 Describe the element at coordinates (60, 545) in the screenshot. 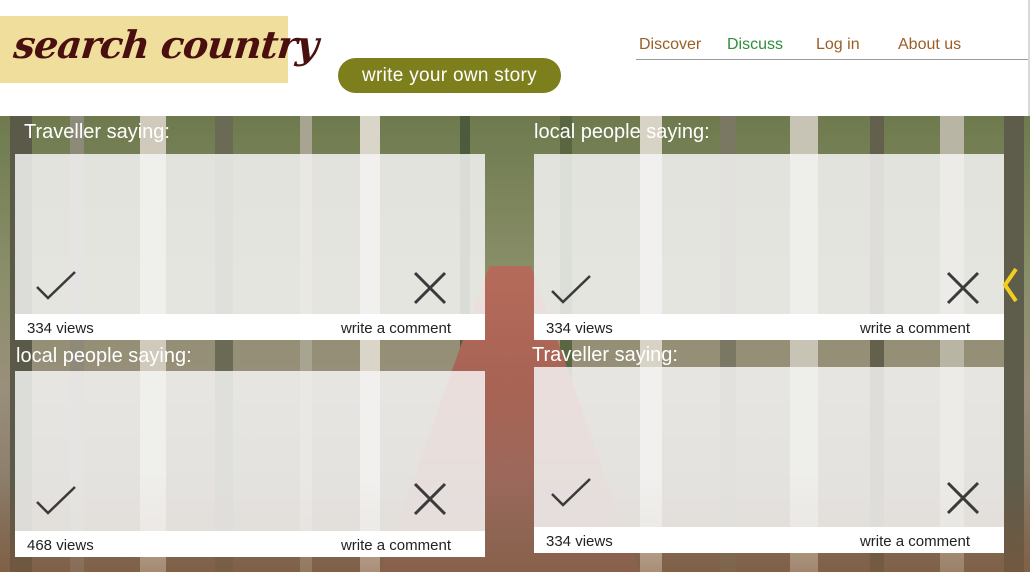

I see `view-count: 468 views` at that location.